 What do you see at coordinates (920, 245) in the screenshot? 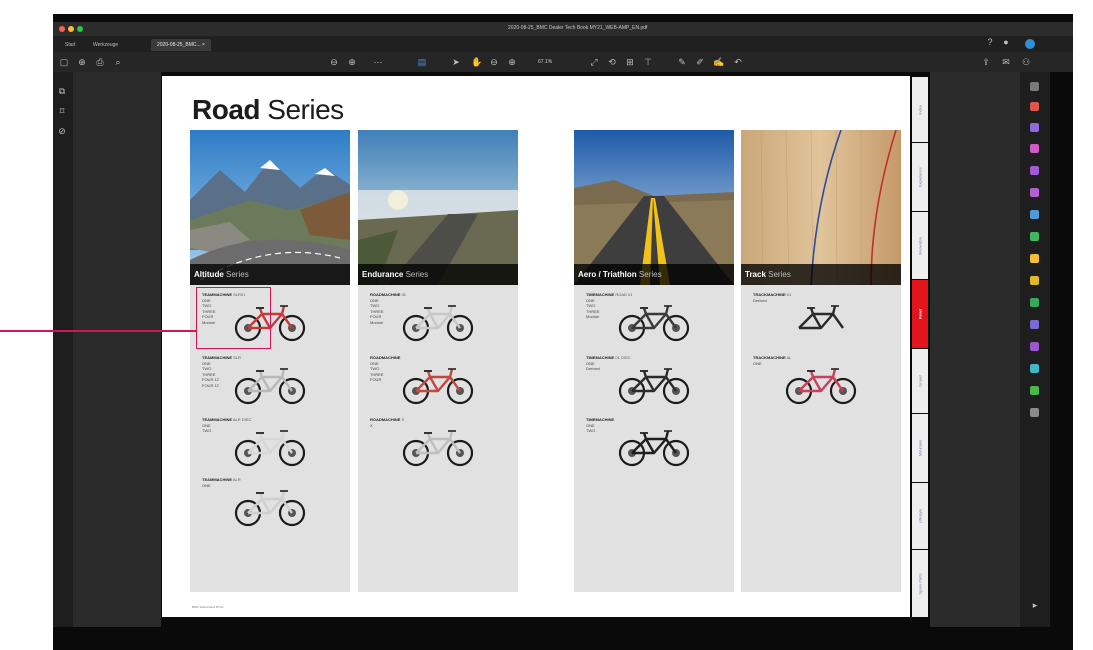
I see `side-tab-innovation: Innovation` at bounding box center [920, 245].